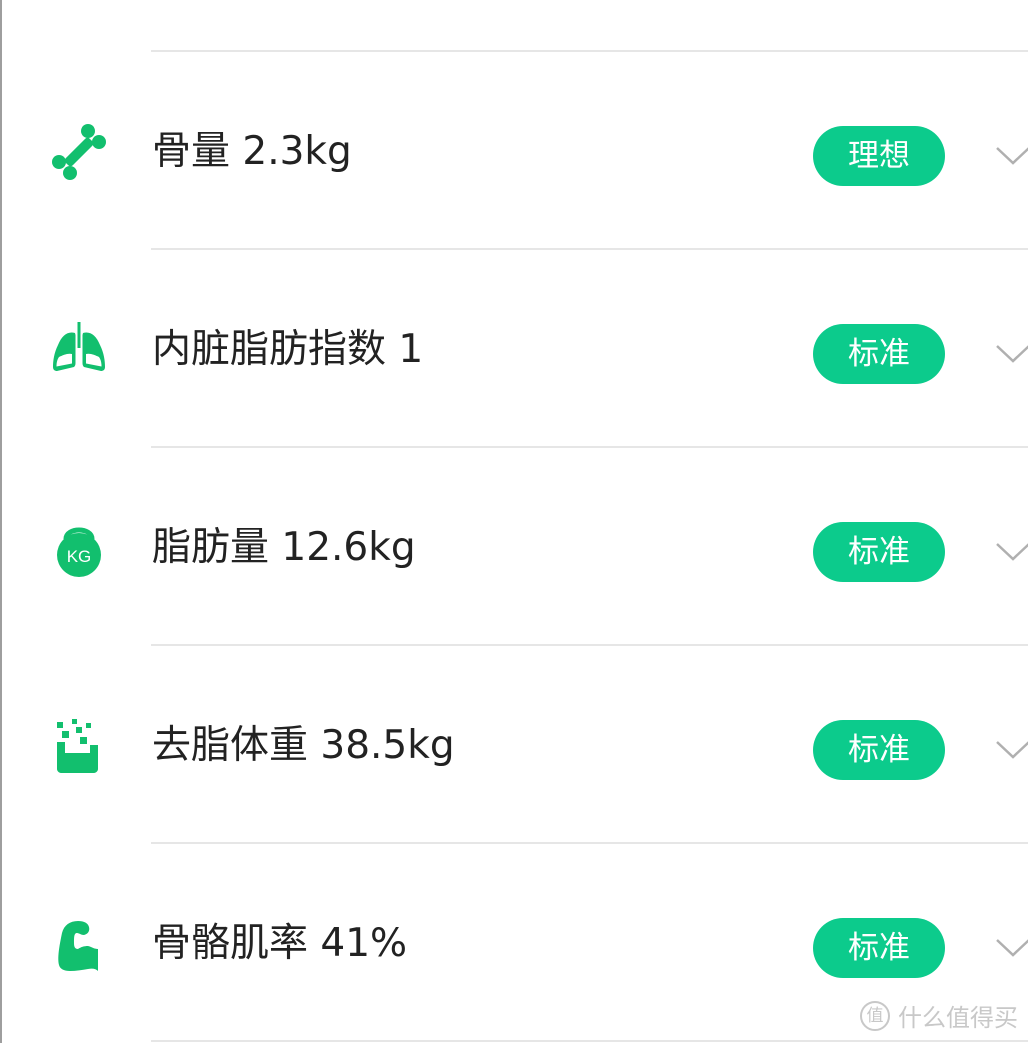 The height and width of the screenshot is (1043, 1028). Describe the element at coordinates (303, 745) in the screenshot. I see `metric-label: 去脂体重 38.5kg` at that location.